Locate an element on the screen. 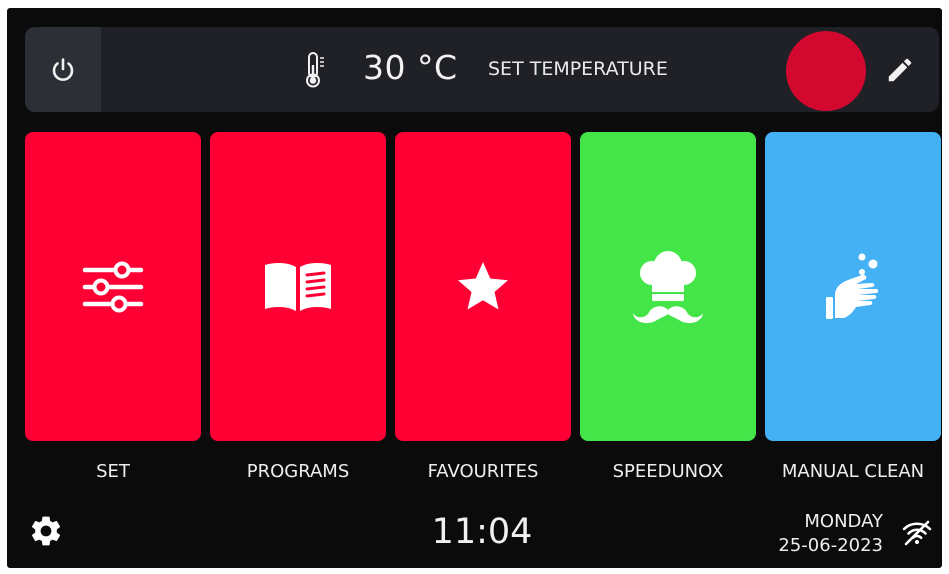 This screenshot has width=949, height=574. tile-label-set: SET is located at coordinates (113, 471).